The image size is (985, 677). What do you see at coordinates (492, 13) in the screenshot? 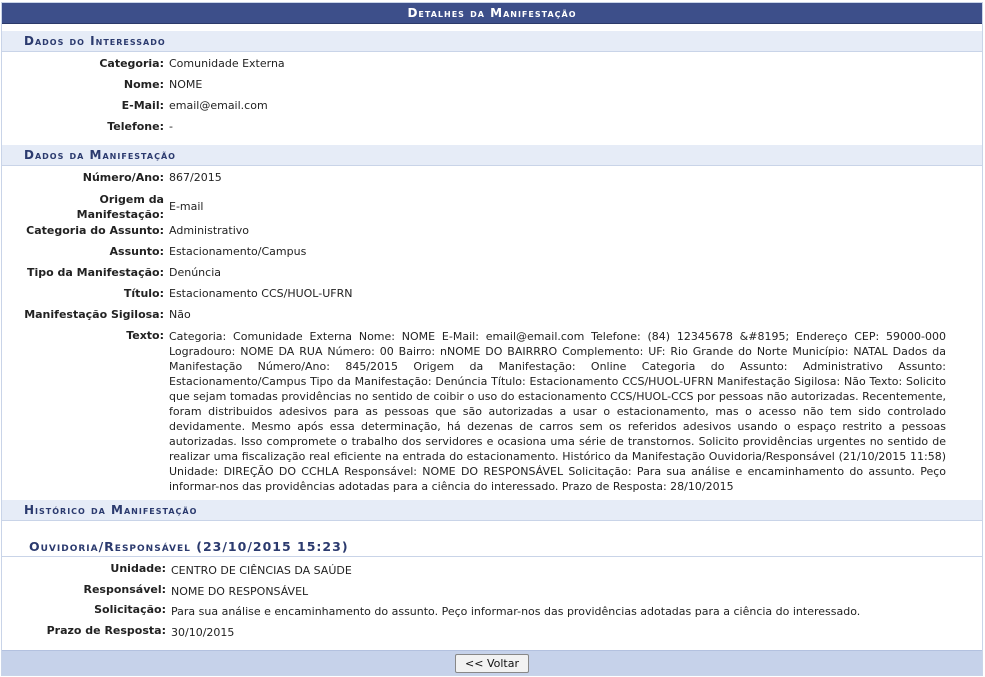
I see `panel-caption: Detalhes da Manifestação` at bounding box center [492, 13].